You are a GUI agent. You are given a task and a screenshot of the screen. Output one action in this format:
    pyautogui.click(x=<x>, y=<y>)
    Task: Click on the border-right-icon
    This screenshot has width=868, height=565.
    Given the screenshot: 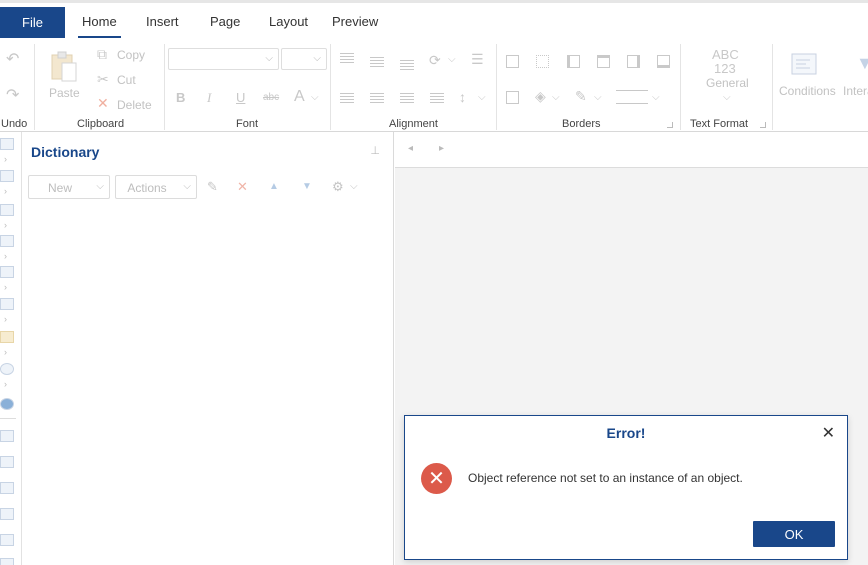 What is the action you would take?
    pyautogui.click(x=633, y=61)
    